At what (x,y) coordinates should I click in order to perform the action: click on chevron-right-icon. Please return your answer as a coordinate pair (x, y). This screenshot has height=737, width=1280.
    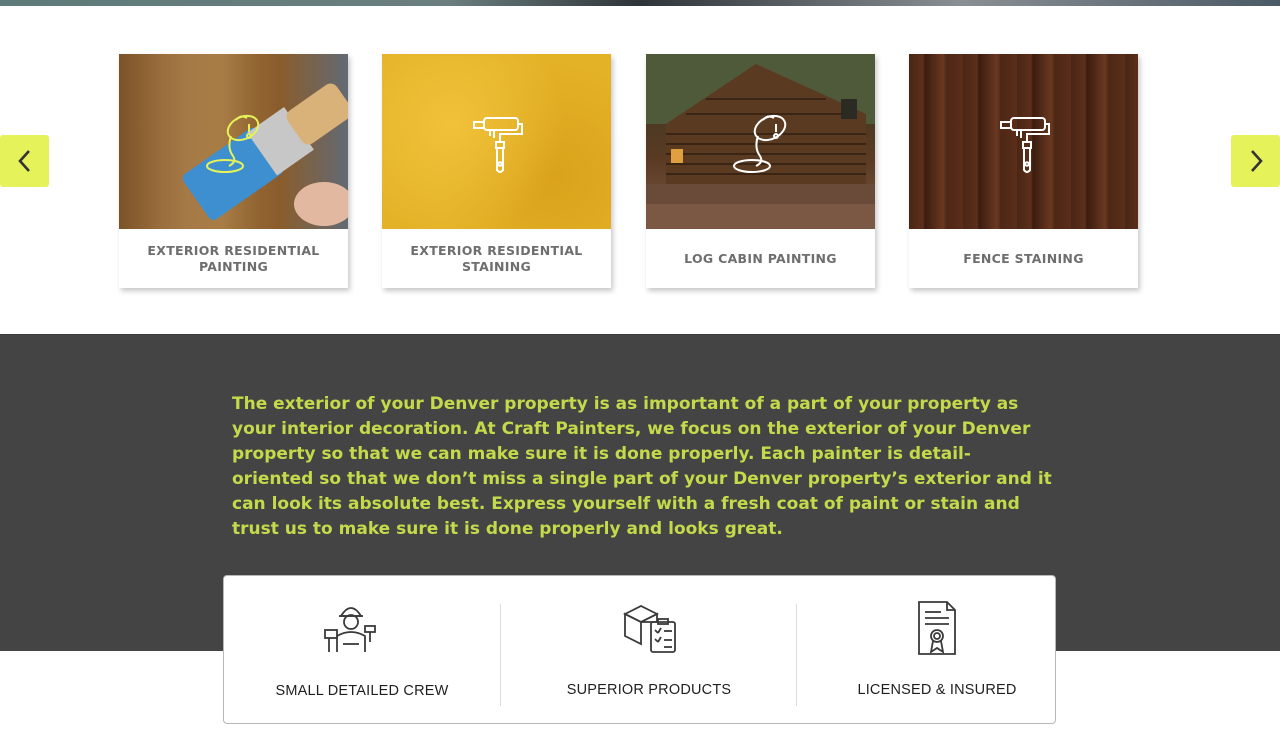
    Looking at the image, I should click on (1256, 161).